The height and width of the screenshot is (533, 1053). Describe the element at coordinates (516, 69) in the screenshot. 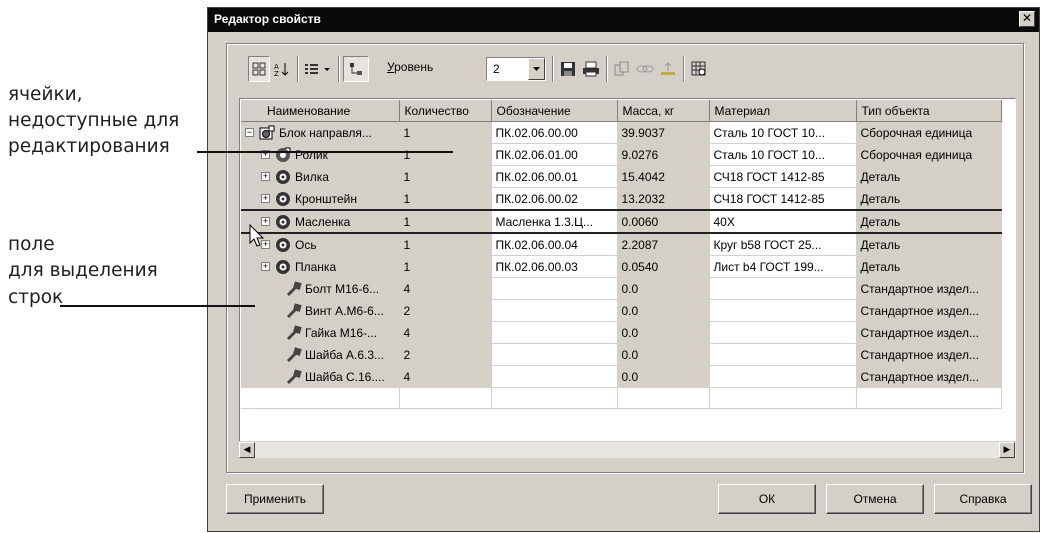

I see `level-combobox: 2` at that location.